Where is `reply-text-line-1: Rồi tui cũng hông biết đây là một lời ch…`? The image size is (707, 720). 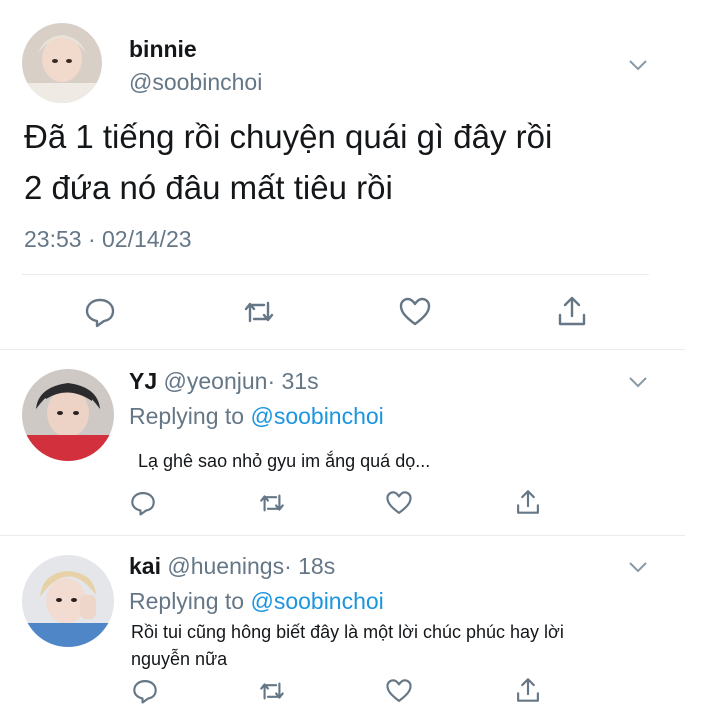 reply-text-line-1: Rồi tui cũng hông biết đây là một lời ch… is located at coordinates (347, 632).